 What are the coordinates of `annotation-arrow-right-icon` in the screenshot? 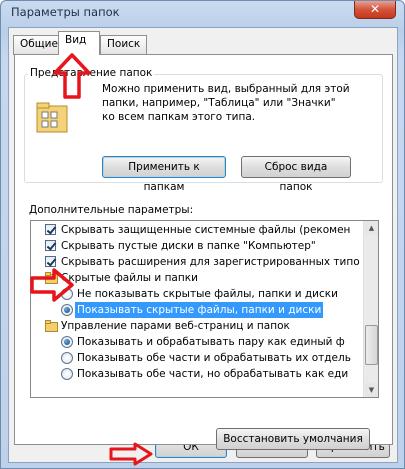 It's located at (52, 285).